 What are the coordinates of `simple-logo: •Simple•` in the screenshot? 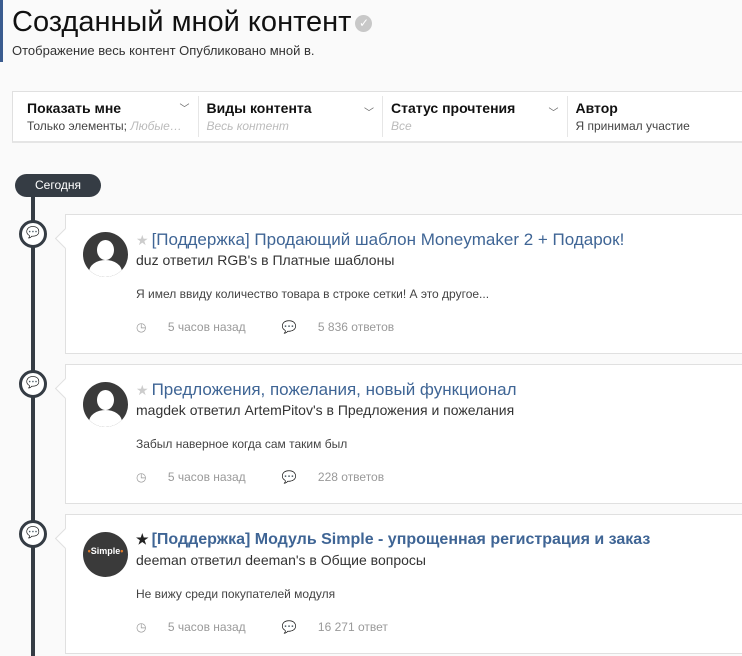 It's located at (105, 551).